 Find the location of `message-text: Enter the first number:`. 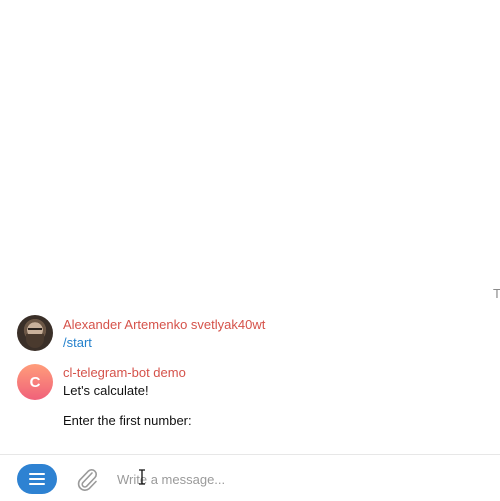

message-text: Enter the first number: is located at coordinates (127, 420).